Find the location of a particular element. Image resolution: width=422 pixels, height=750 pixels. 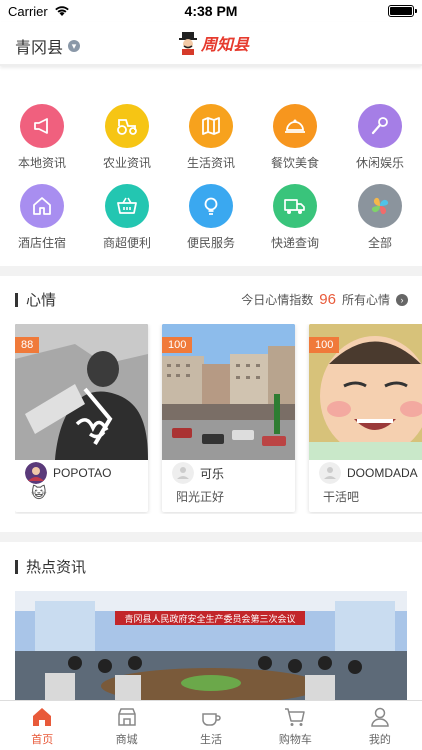

grid-label: 农业资讯 is located at coordinates (126, 163).